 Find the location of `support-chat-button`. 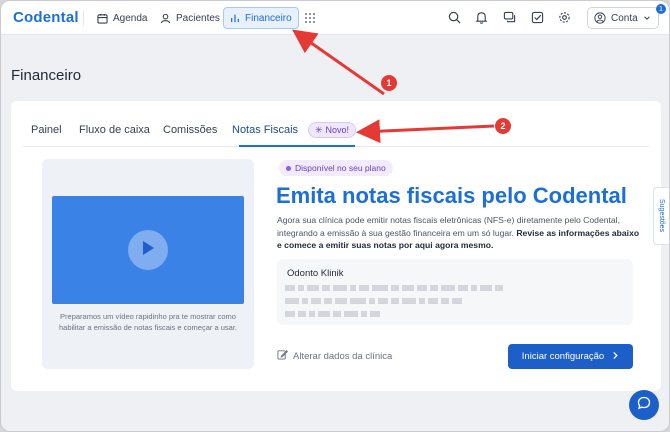

support-chat-button is located at coordinates (644, 405).